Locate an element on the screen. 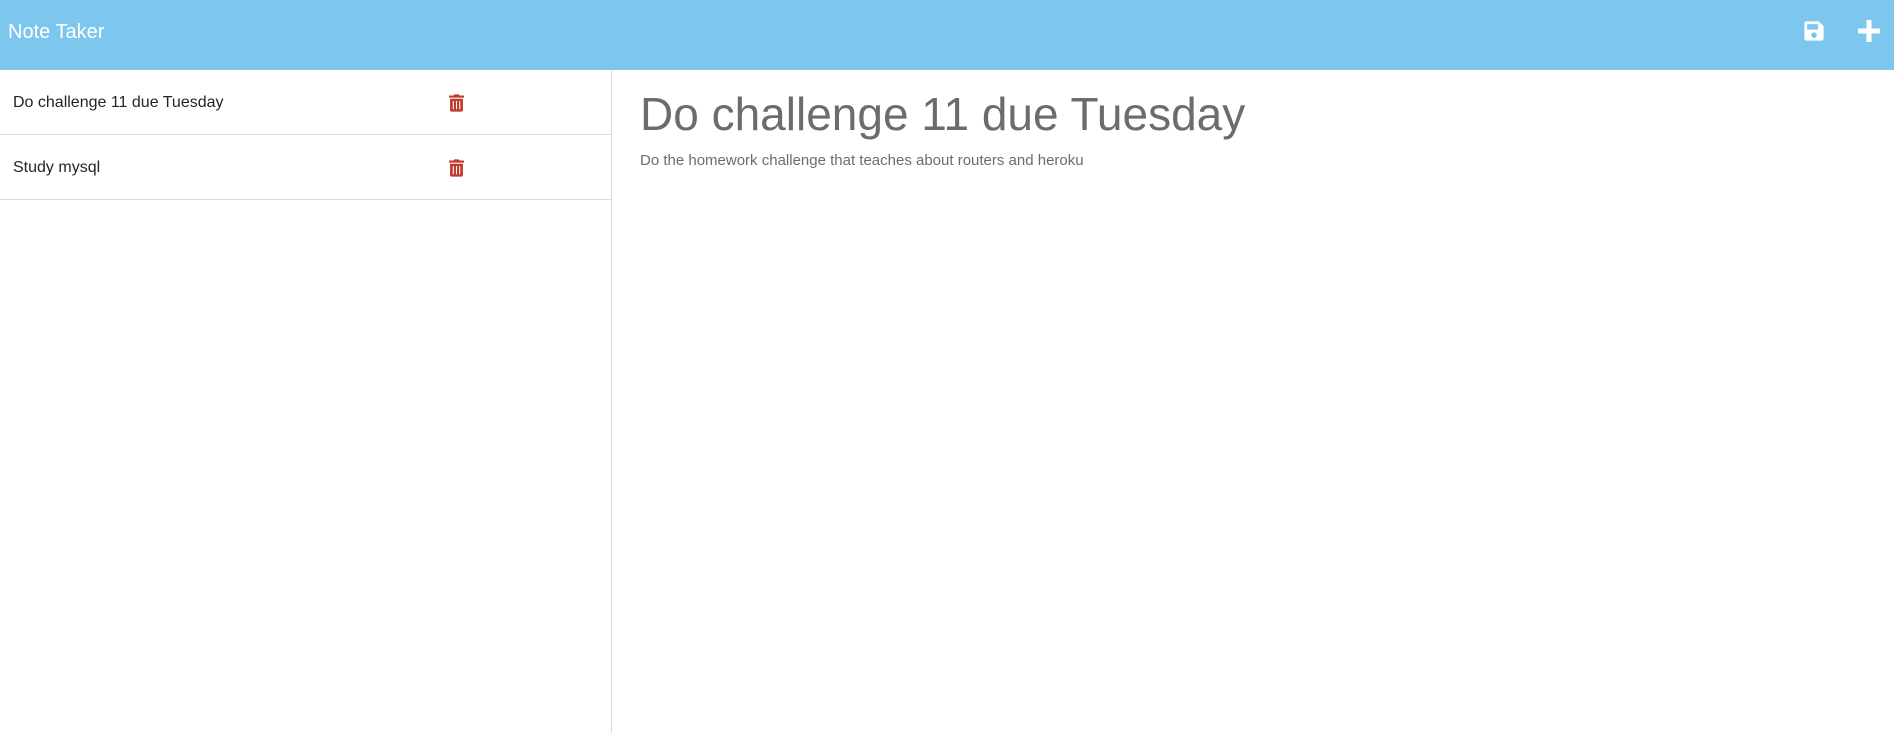 Image resolution: width=1894 pixels, height=733 pixels. new-note-button is located at coordinates (1869, 31).